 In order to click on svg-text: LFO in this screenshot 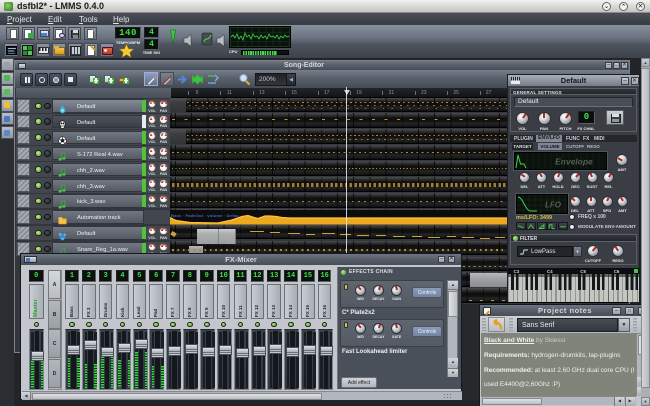, I will do `click(553, 204)`.